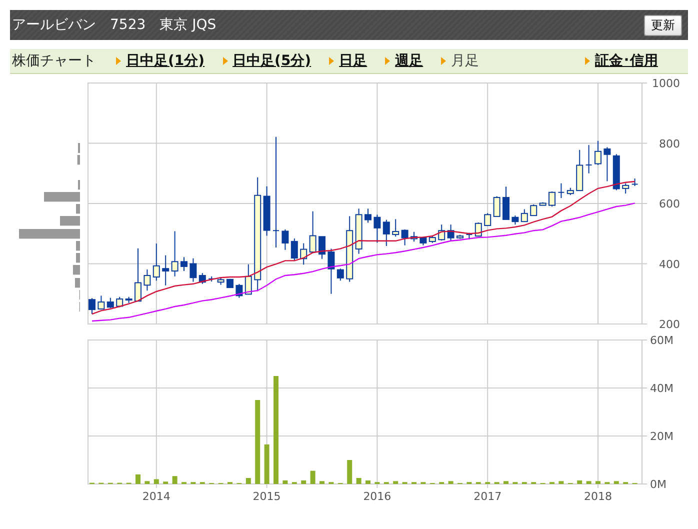  Describe the element at coordinates (353, 61) in the screenshot. I see `chart-period-tab: 日足` at that location.